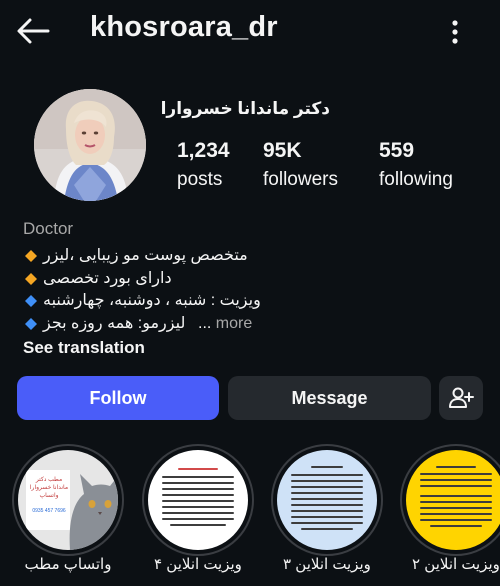 This screenshot has width=500, height=586. I want to click on highlight-item: ویزیت انلاین ۳, so click(327, 515).